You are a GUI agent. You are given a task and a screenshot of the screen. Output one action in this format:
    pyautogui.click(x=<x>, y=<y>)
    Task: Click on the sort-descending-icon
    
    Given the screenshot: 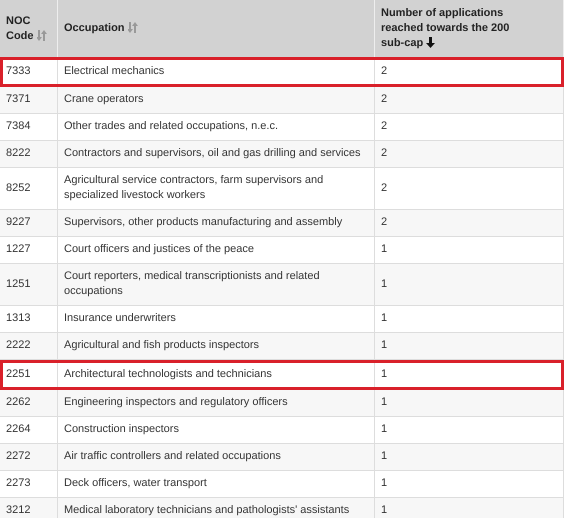 What is the action you would take?
    pyautogui.click(x=431, y=42)
    